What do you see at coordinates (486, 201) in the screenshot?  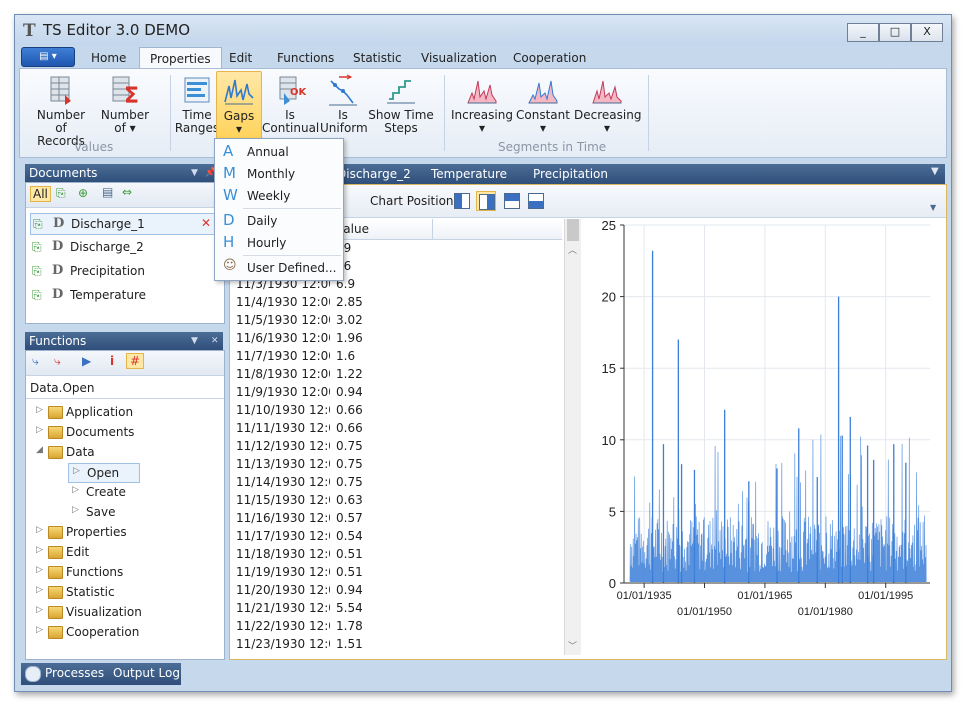 I see `chart-right-button` at bounding box center [486, 201].